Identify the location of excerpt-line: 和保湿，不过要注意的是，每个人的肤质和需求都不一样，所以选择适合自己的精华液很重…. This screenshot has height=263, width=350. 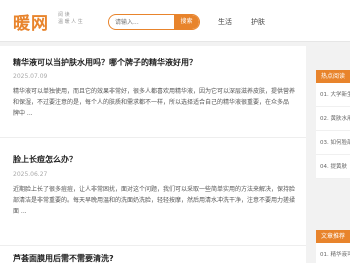
(151, 102).